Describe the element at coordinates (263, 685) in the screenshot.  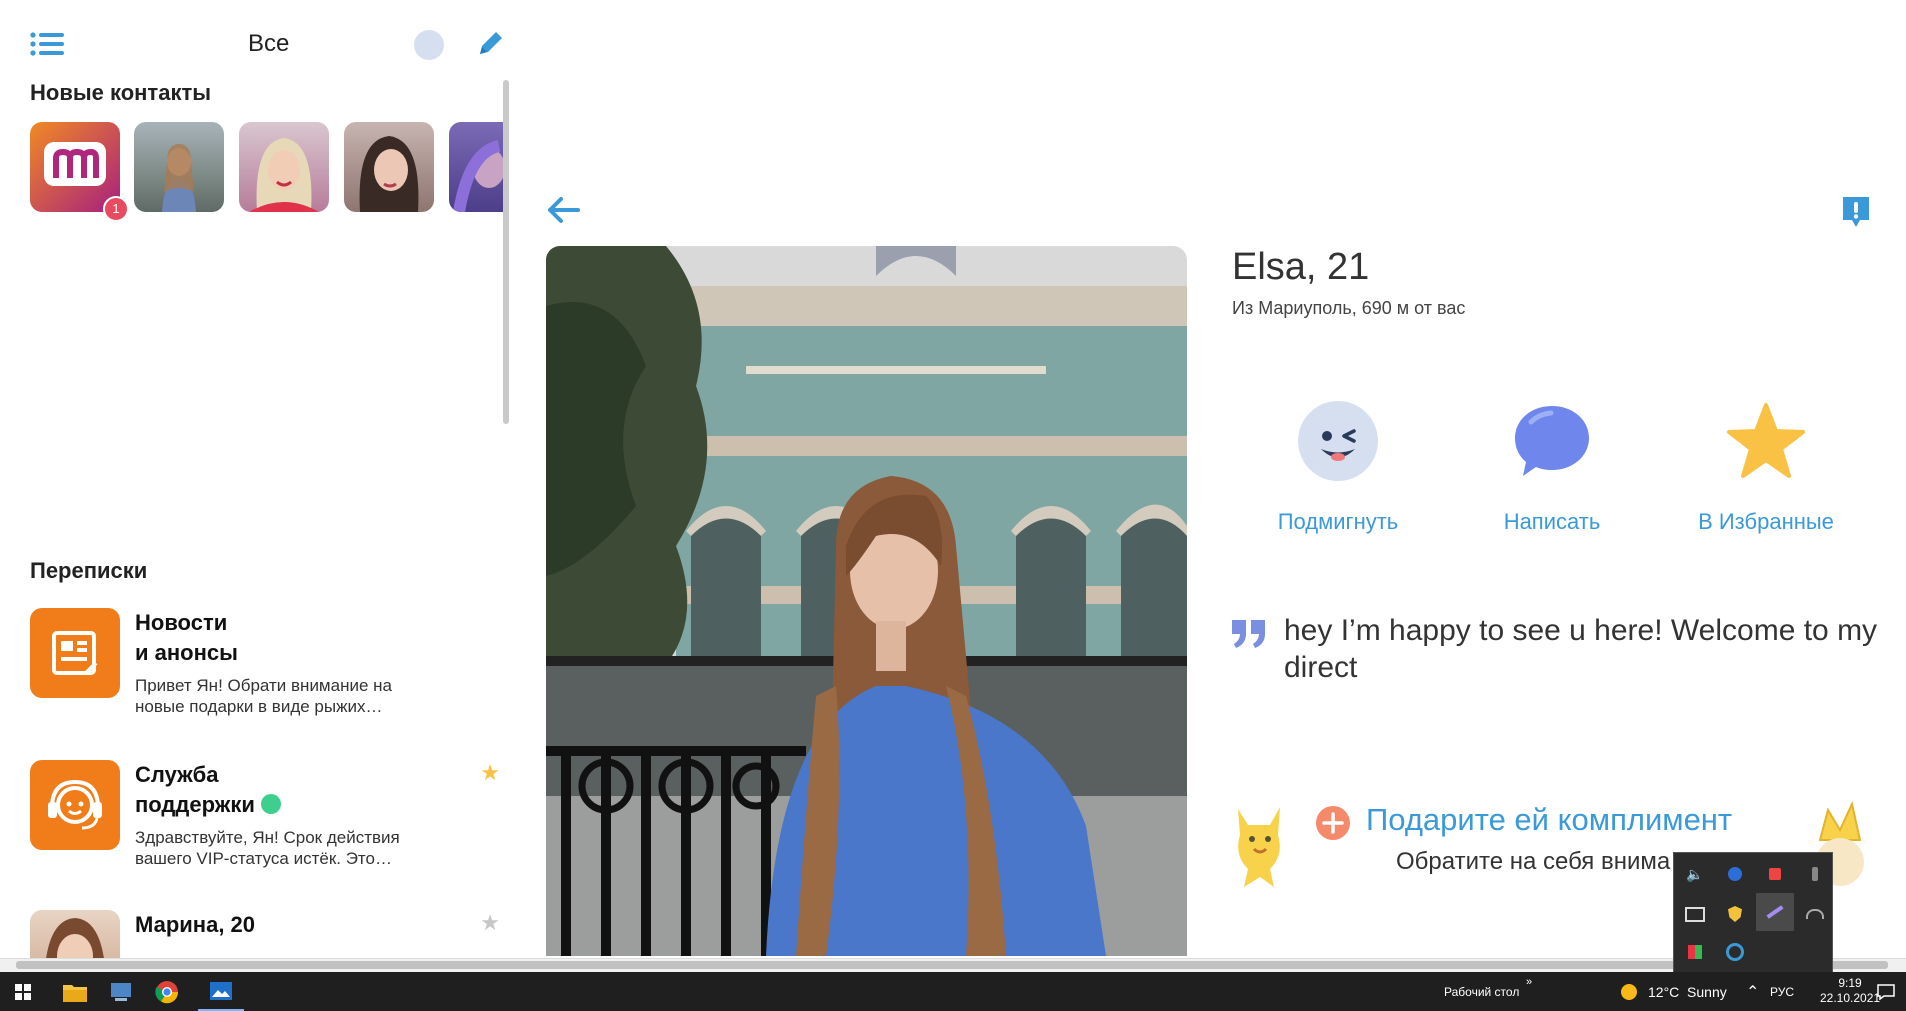
I see `snippet-line: Привет Ян! Обрати внимание на` at that location.